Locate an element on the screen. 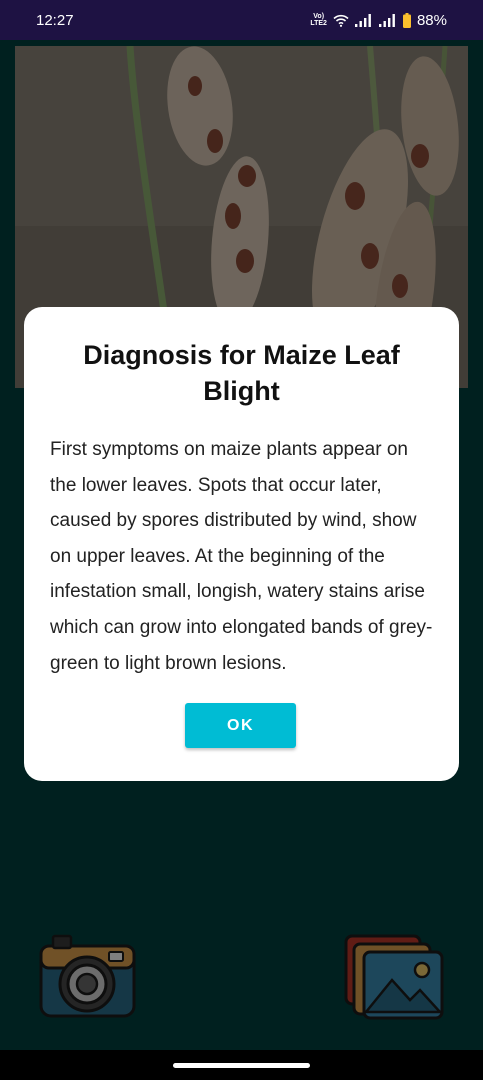  home-gesture-bar is located at coordinates (241, 1065).